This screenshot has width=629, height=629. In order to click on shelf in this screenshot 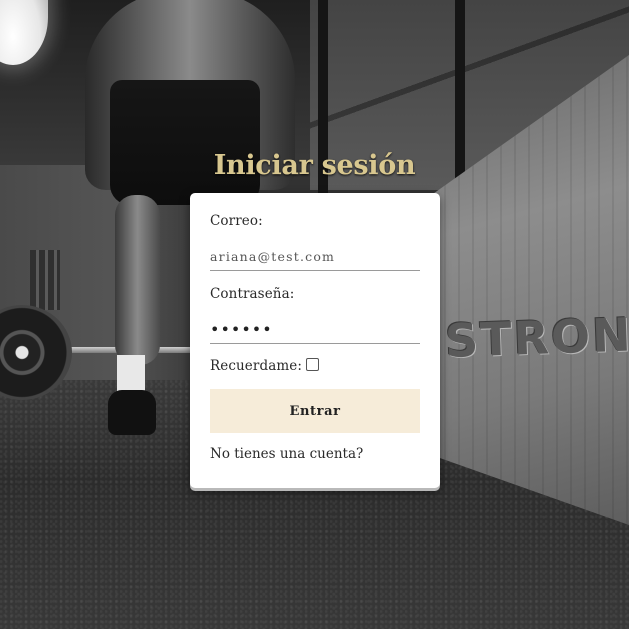, I will do `click(45, 280)`.